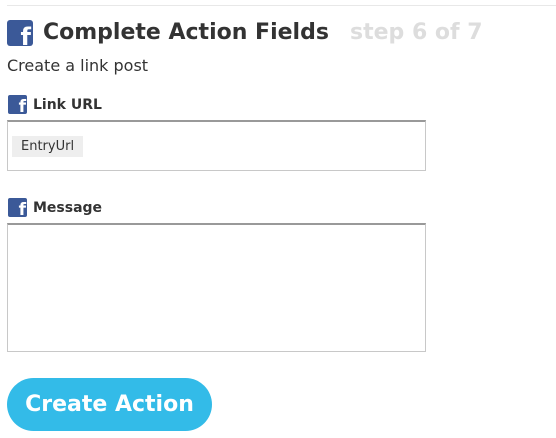  What do you see at coordinates (78, 65) in the screenshot?
I see `action-subtitle: Create a link post` at bounding box center [78, 65].